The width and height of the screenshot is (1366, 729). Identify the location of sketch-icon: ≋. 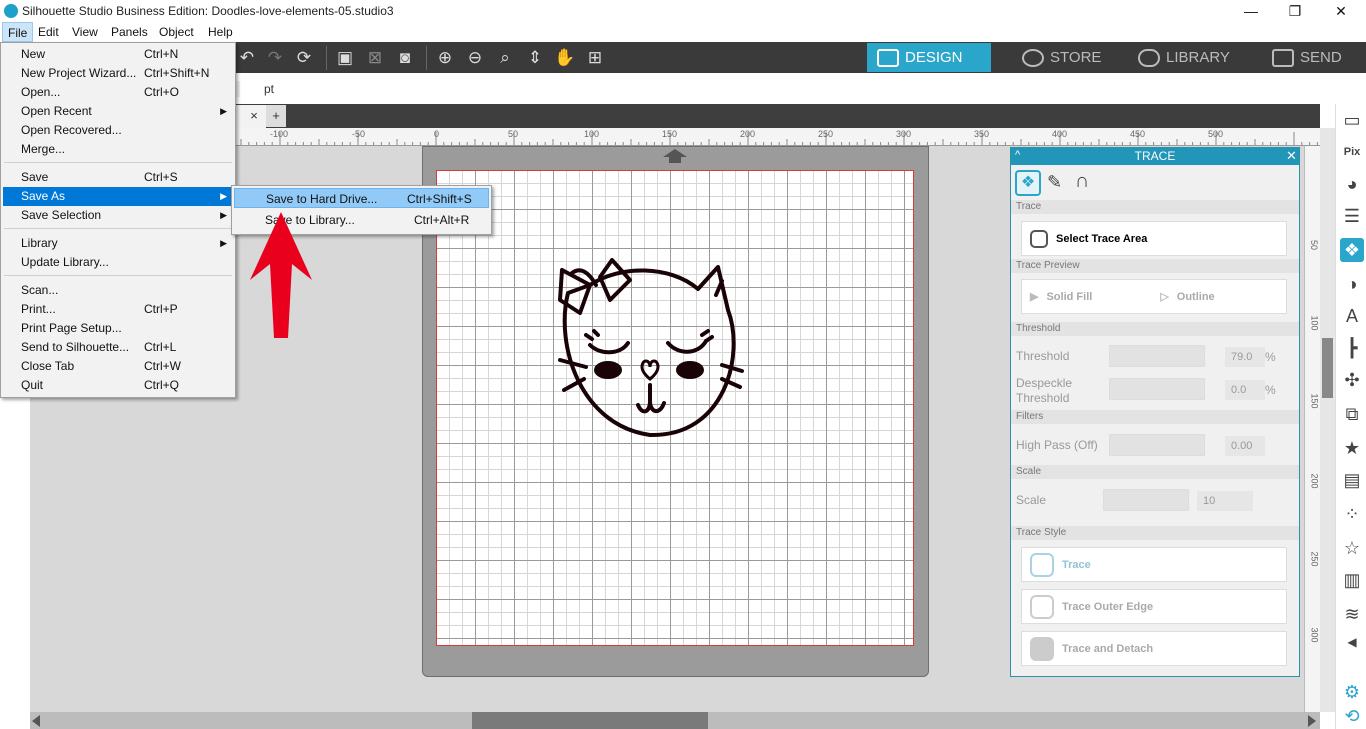
(1352, 614).